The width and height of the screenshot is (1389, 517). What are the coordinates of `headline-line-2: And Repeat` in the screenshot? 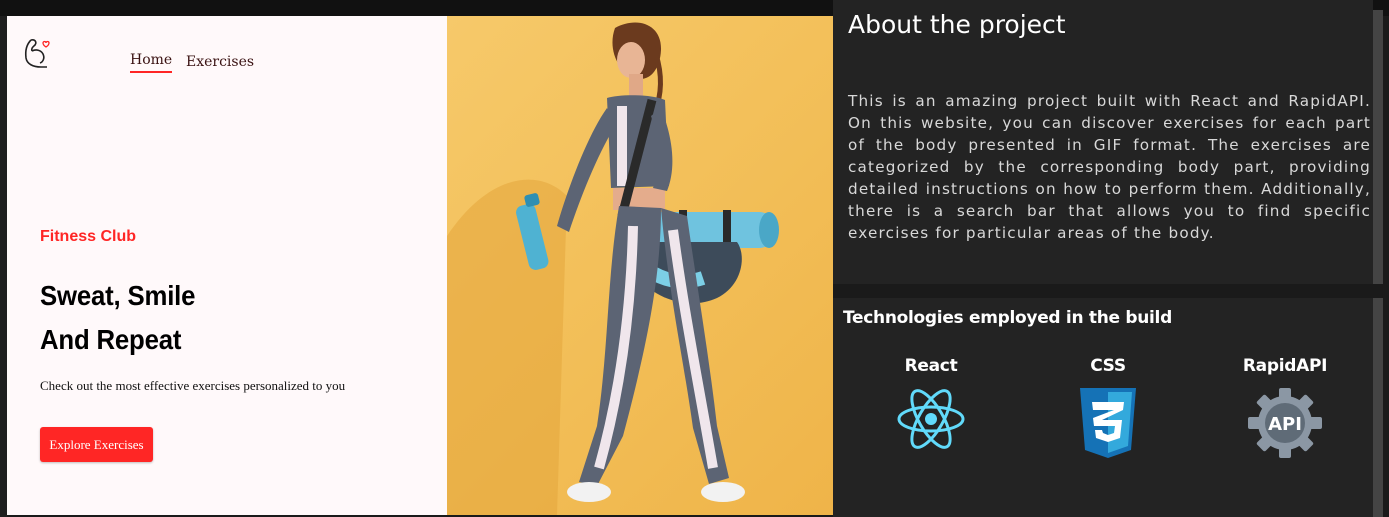 It's located at (111, 339).